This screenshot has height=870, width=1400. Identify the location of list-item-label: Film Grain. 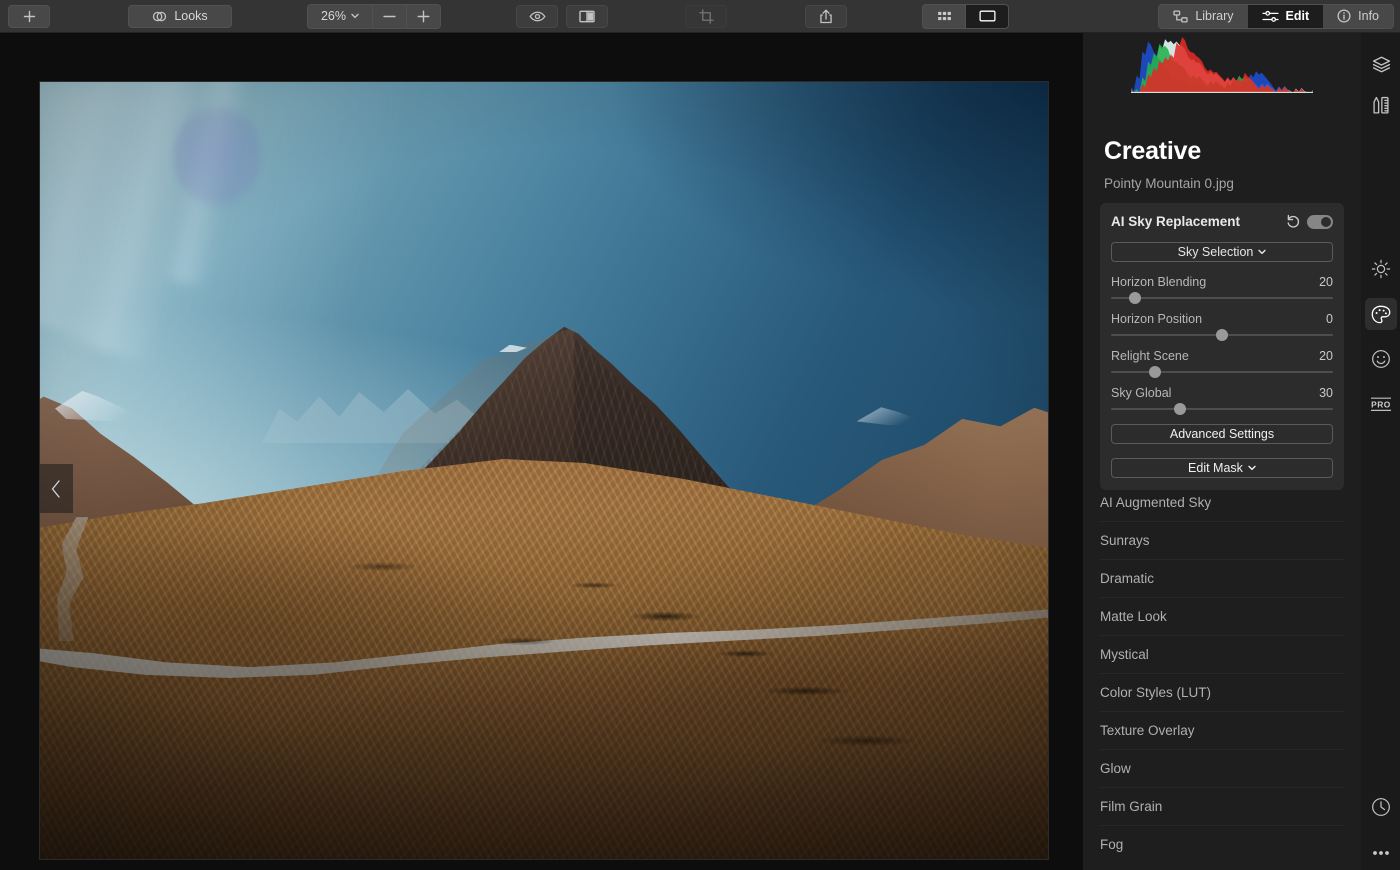
(1131, 806).